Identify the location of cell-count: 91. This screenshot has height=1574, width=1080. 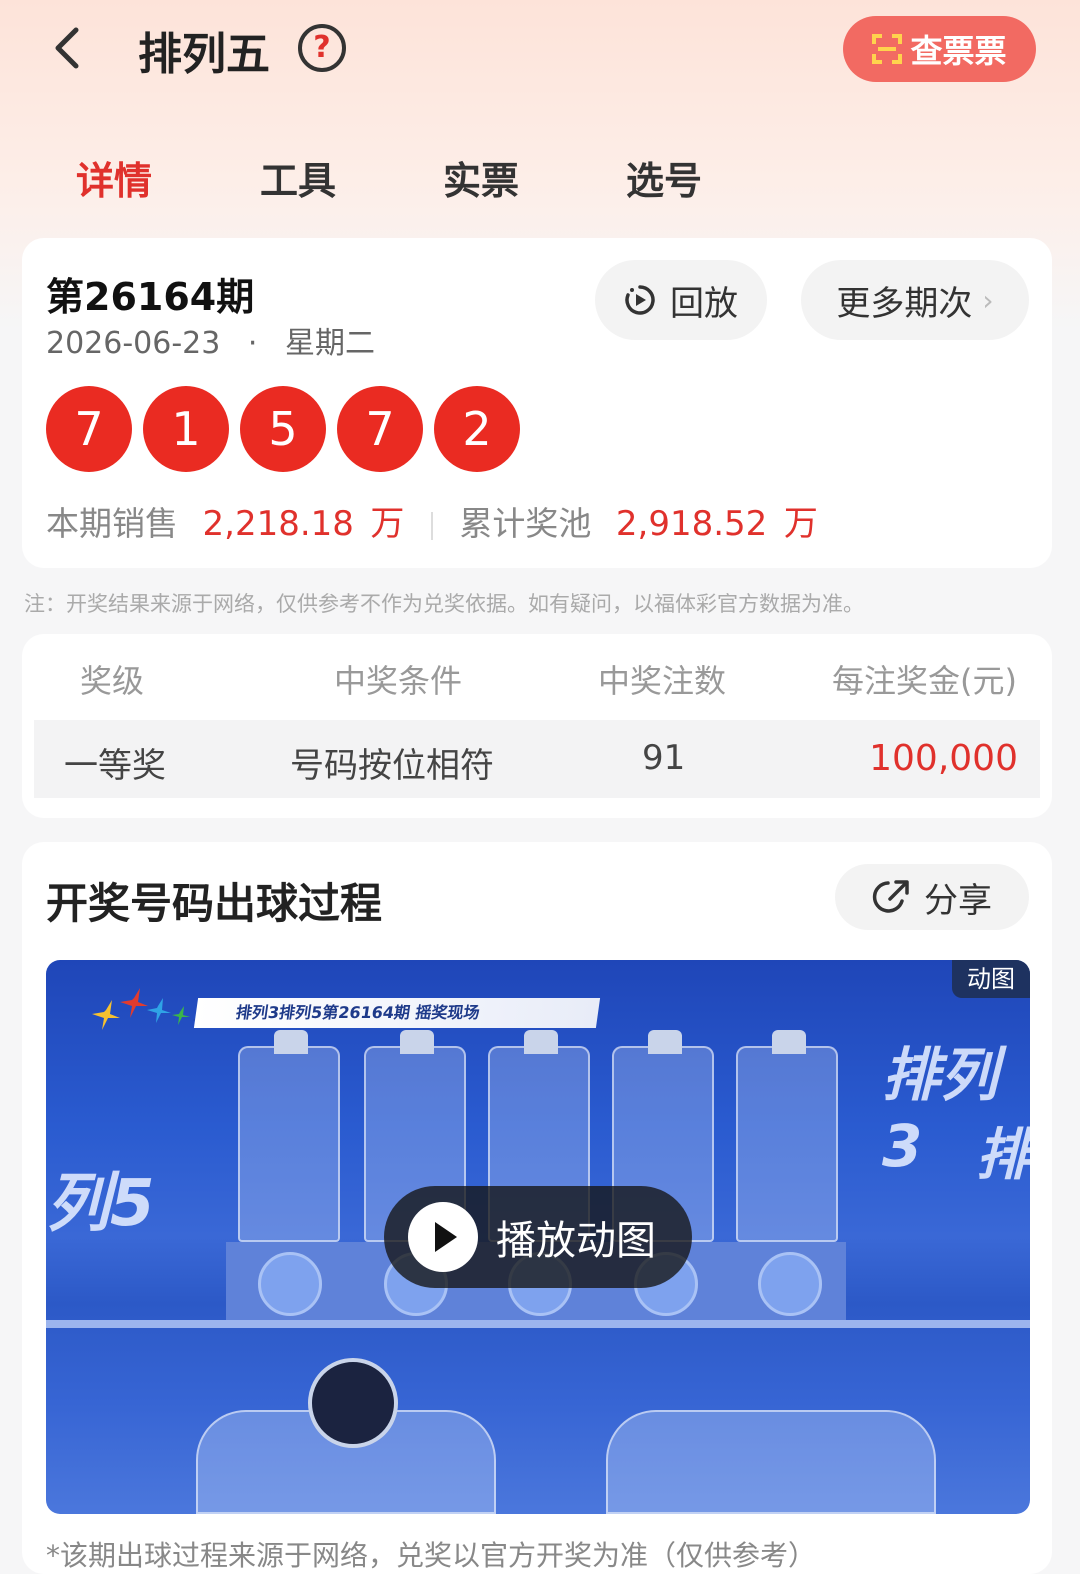
(664, 758).